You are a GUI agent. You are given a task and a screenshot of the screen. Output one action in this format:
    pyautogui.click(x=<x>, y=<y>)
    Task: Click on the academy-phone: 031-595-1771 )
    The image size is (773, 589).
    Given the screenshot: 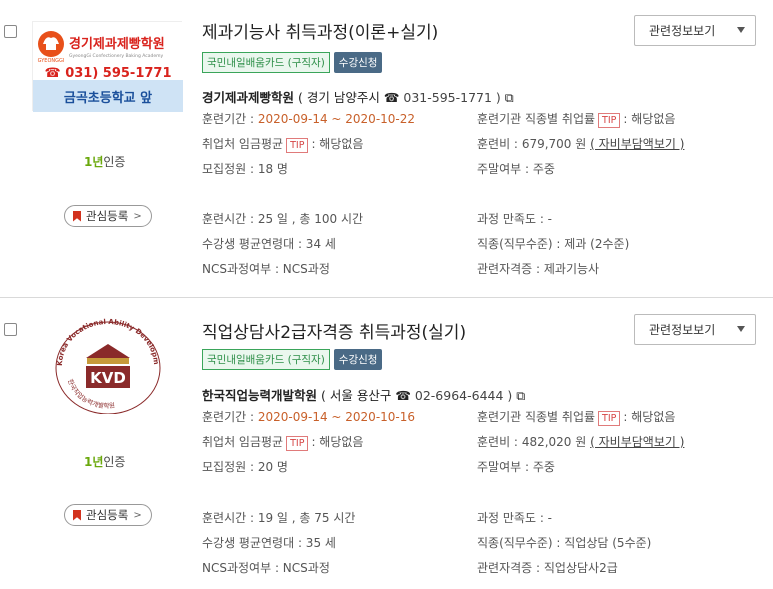 What is the action you would take?
    pyautogui.click(x=452, y=97)
    